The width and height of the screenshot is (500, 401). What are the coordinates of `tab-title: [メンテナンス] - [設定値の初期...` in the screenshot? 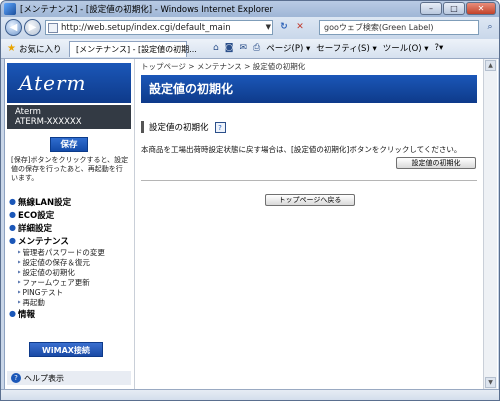 It's located at (136, 49).